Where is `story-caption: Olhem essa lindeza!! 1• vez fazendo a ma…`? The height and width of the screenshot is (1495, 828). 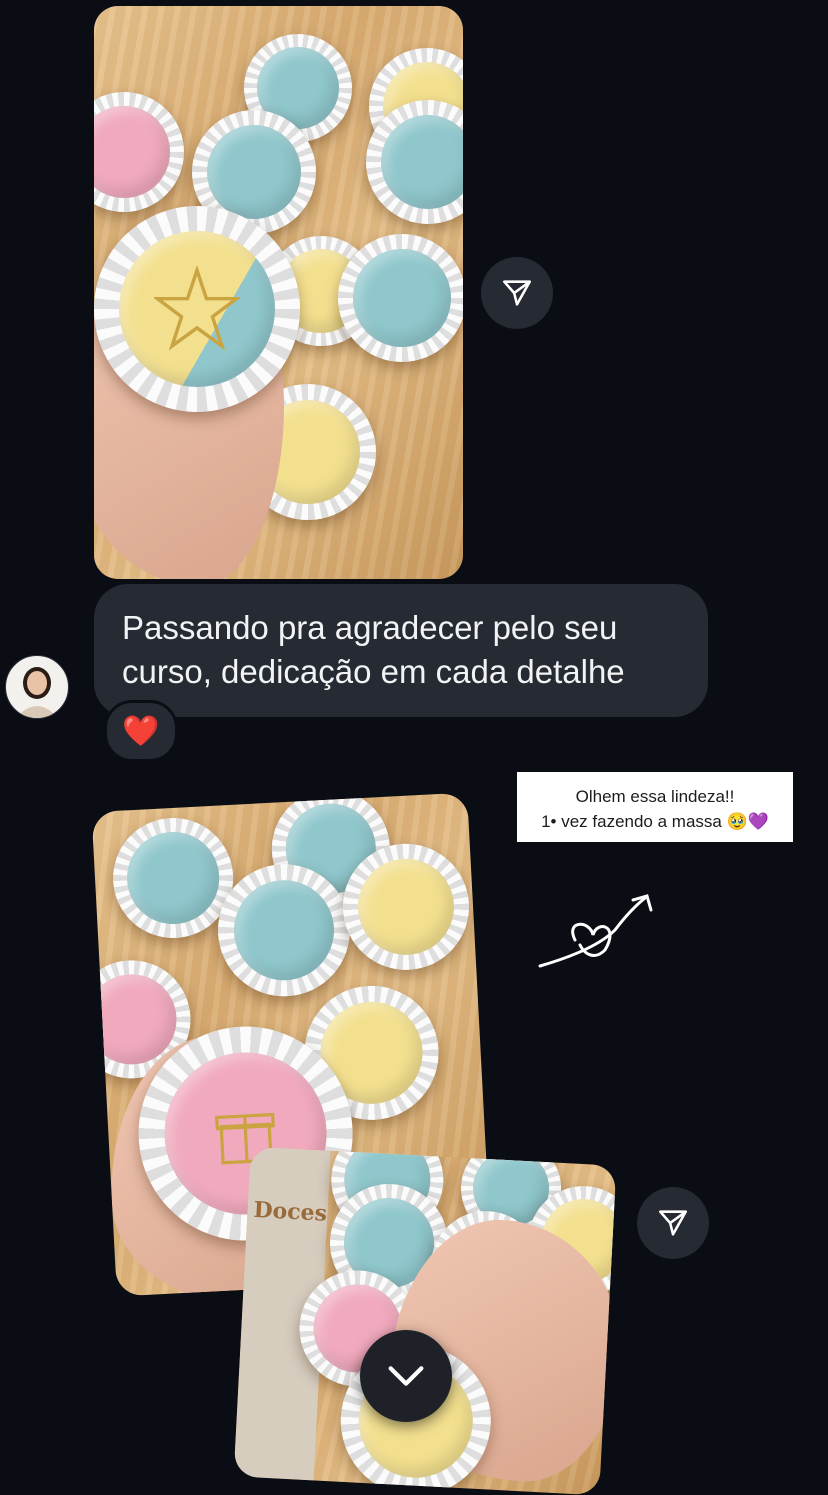 story-caption: Olhem essa lindeza!! 1• vez fazendo a ma… is located at coordinates (655, 807).